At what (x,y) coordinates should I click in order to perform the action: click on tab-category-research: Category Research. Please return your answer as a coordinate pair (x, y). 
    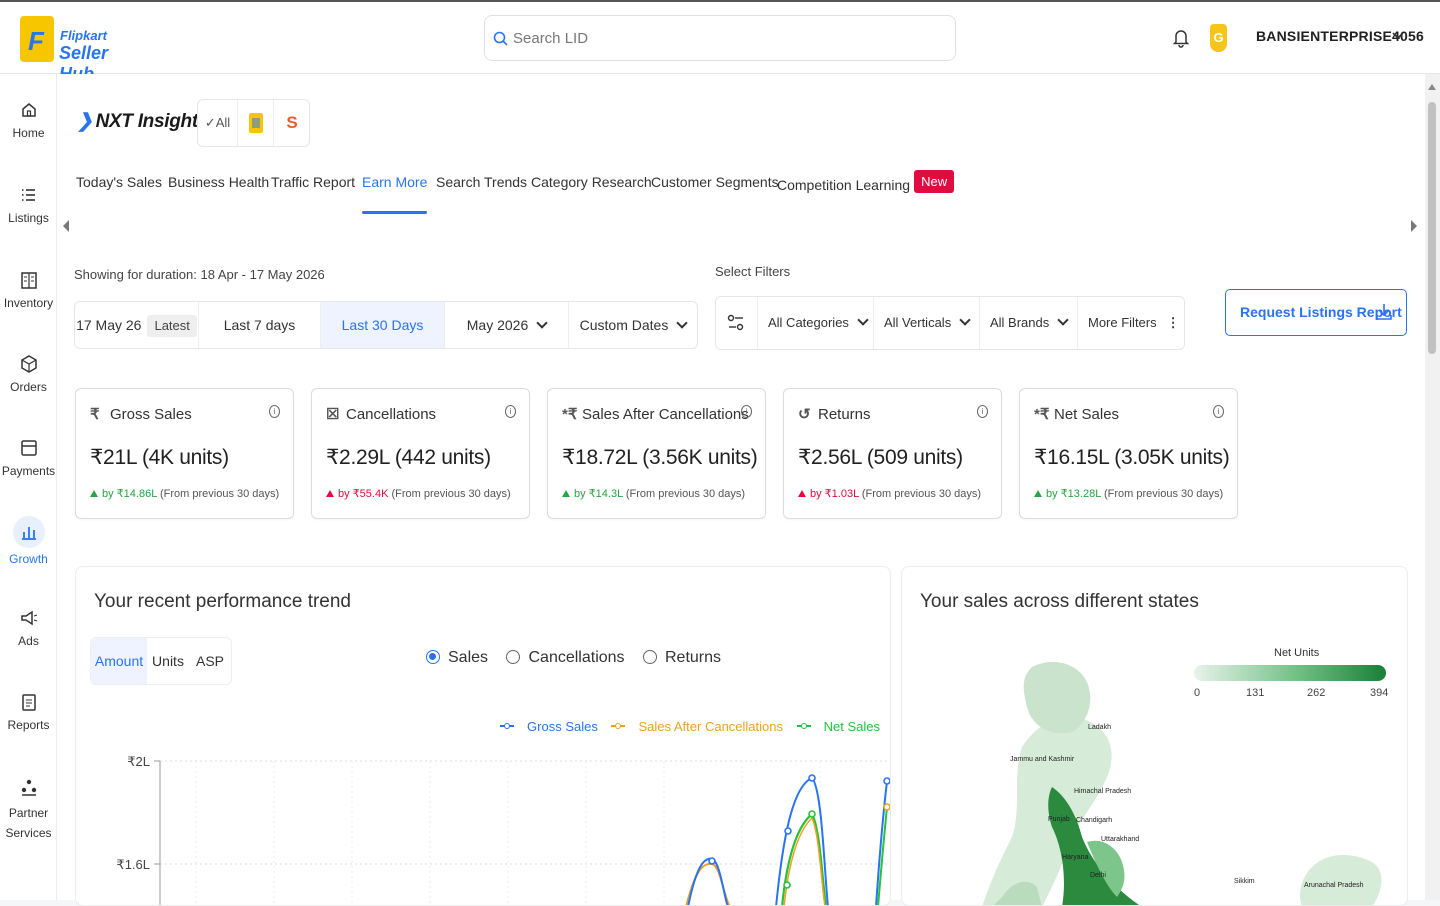
    Looking at the image, I should click on (591, 194).